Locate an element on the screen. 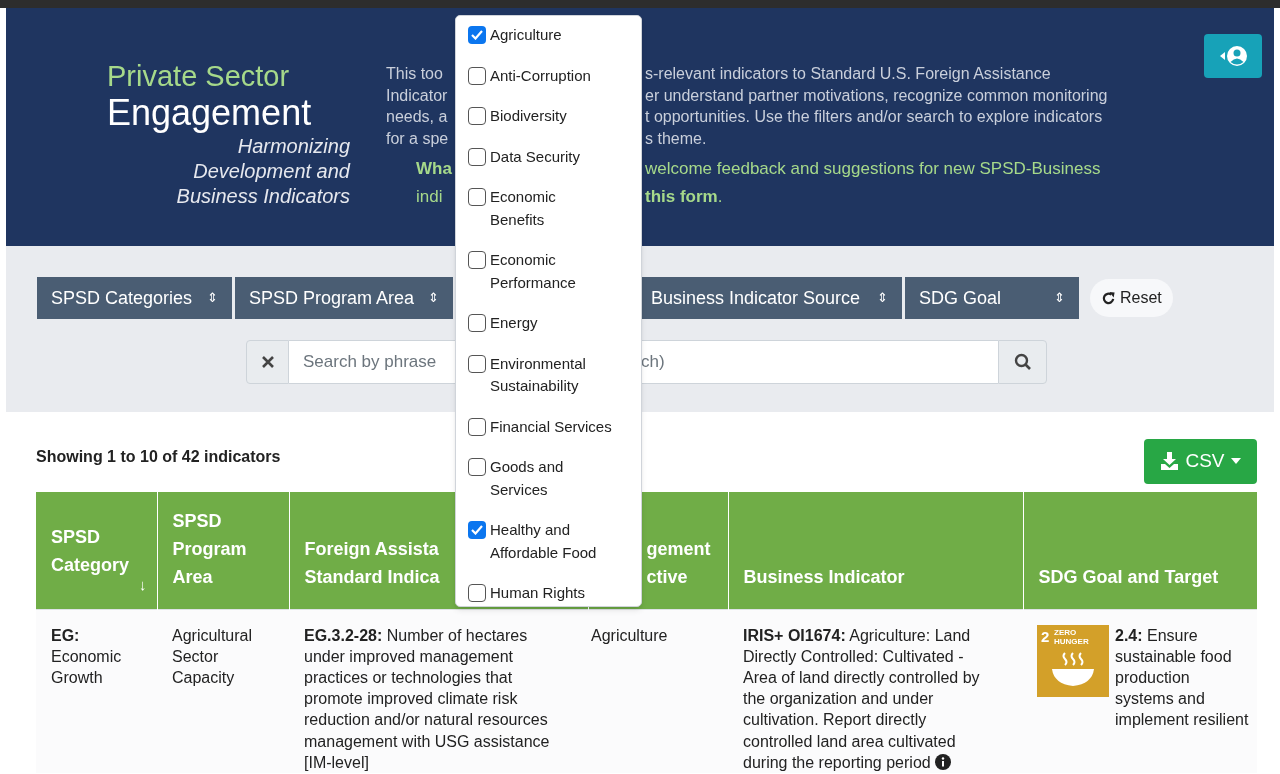 The image size is (1280, 774). category-option: Agriculture is located at coordinates (550, 35).